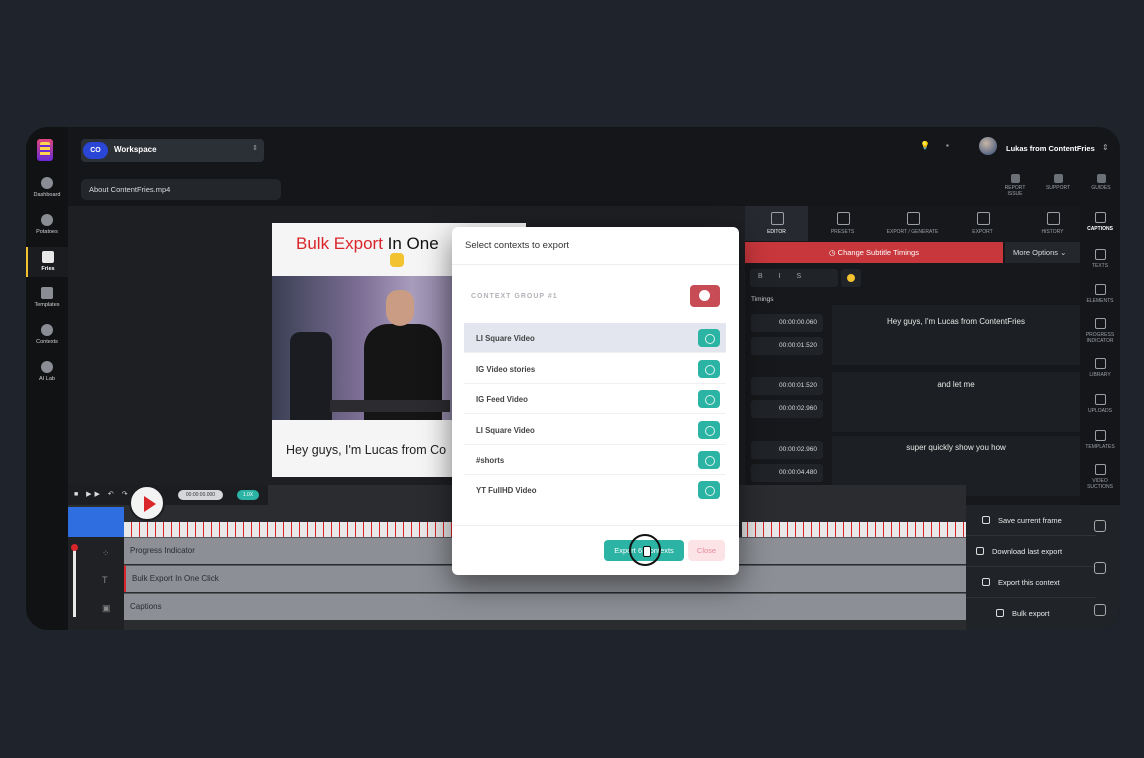 This screenshot has height=758, width=1144. Describe the element at coordinates (842, 223) in the screenshot. I see `tab-presets: PRESETS` at that location.